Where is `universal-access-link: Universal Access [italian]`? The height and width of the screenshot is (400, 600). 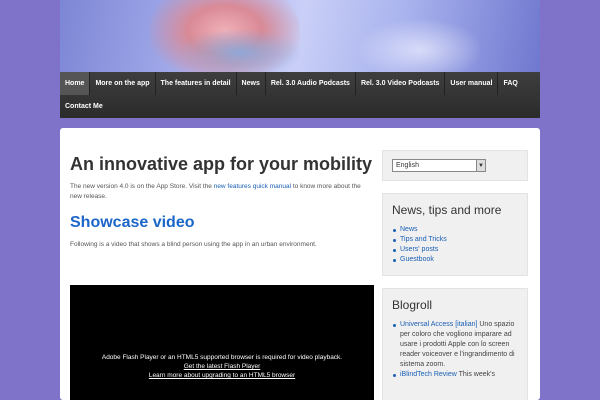
universal-access-link: Universal Access [italian] is located at coordinates (438, 324).